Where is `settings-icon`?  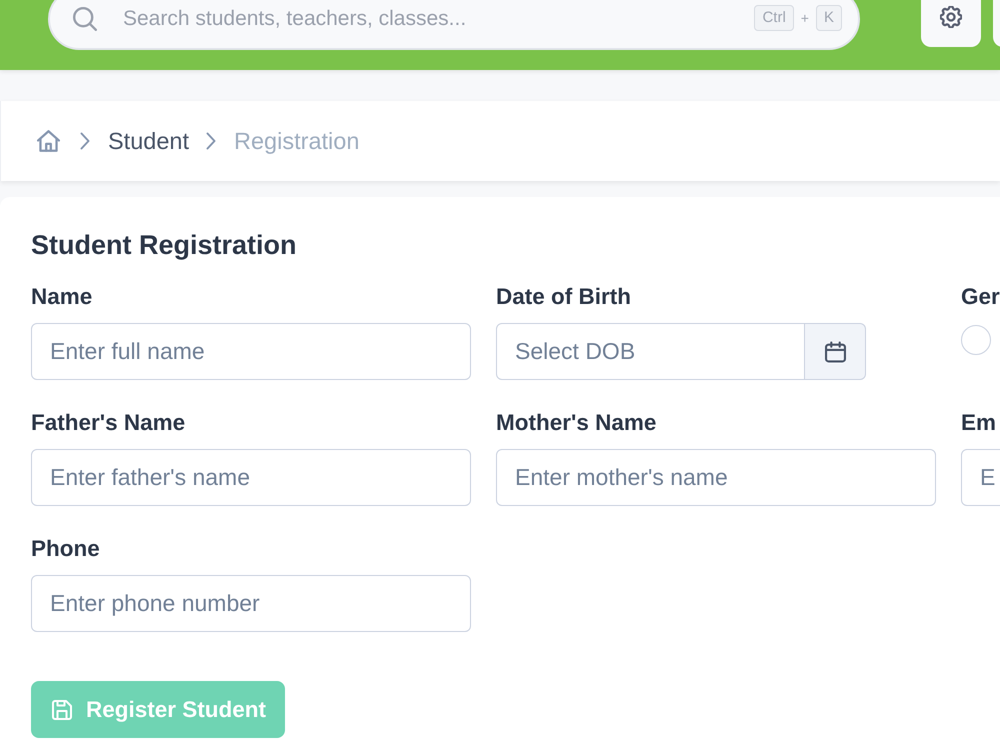 settings-icon is located at coordinates (951, 17).